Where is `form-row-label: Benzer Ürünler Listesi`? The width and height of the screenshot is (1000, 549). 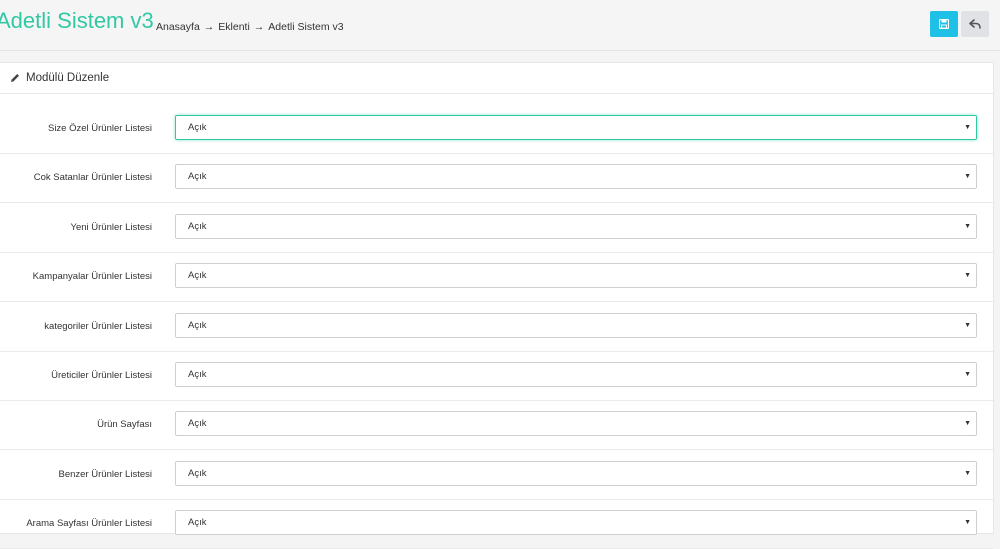 form-row-label: Benzer Ürünler Listesi is located at coordinates (105, 474).